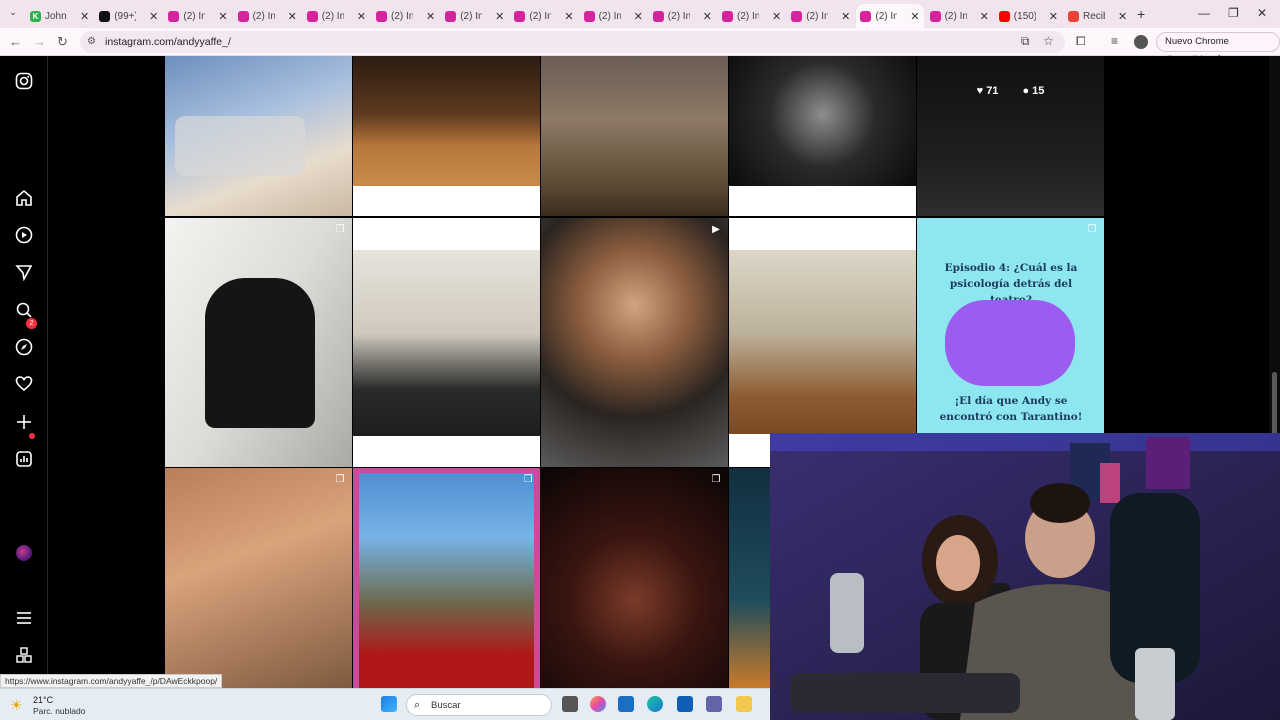 This screenshot has width=1280, height=720. I want to click on more-menu-icon, so click(24, 619).